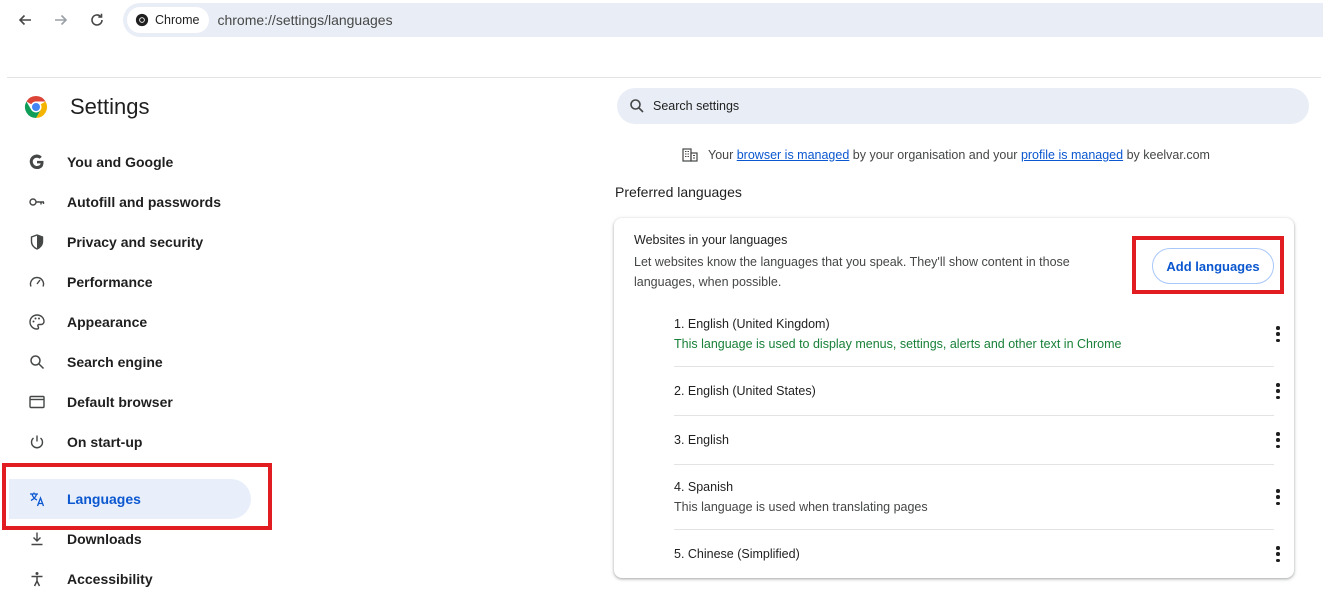 The width and height of the screenshot is (1323, 592). I want to click on language-row: 5. Chinese (Simplified), so click(974, 554).